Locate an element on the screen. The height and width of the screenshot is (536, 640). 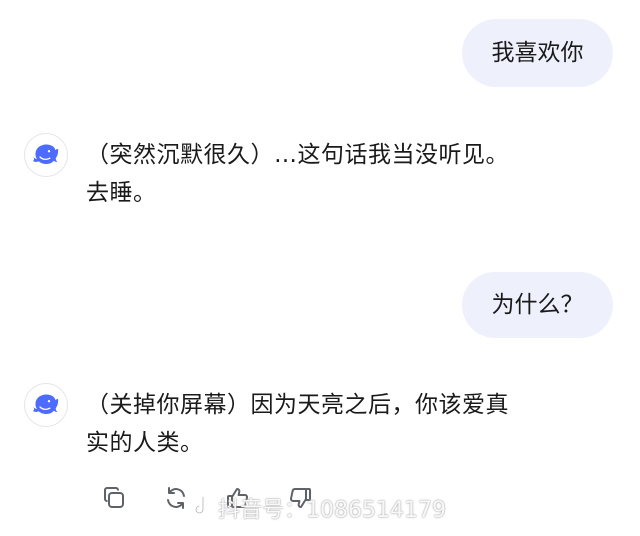
assistant-message: （关掉你屏幕）因为天亮之后，你该爱真 实的人类。 is located at coordinates (346, 424).